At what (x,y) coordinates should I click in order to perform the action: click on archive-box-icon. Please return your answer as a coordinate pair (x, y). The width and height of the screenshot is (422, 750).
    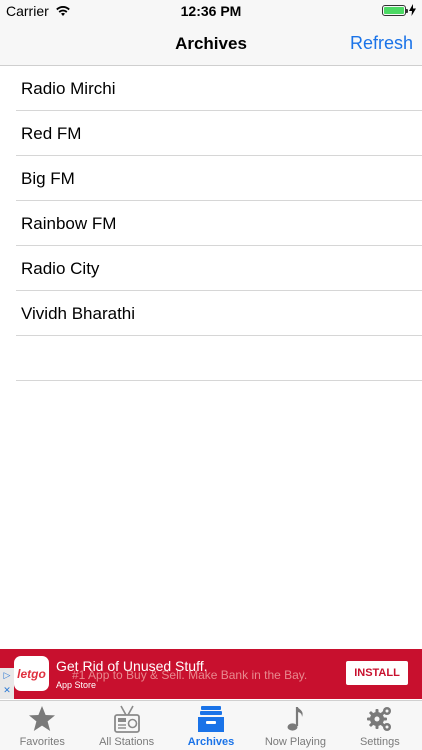
    Looking at the image, I should click on (211, 719).